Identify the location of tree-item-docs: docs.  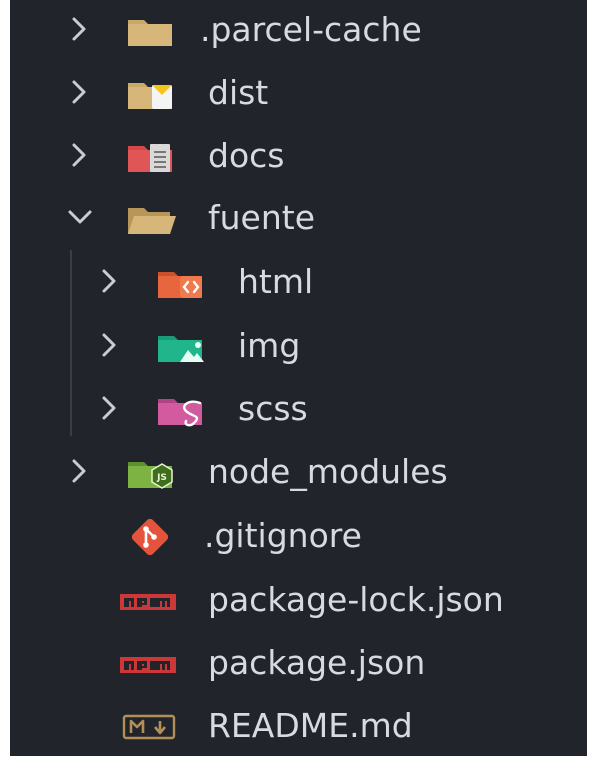
(298, 156).